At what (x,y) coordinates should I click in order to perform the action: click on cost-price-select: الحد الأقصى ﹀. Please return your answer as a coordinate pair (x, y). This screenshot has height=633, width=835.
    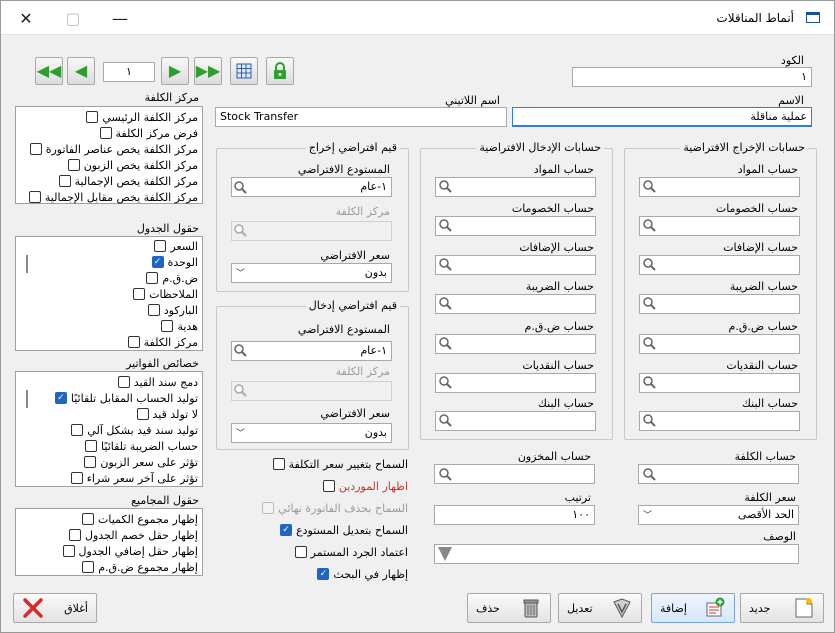
    Looking at the image, I should click on (718, 515).